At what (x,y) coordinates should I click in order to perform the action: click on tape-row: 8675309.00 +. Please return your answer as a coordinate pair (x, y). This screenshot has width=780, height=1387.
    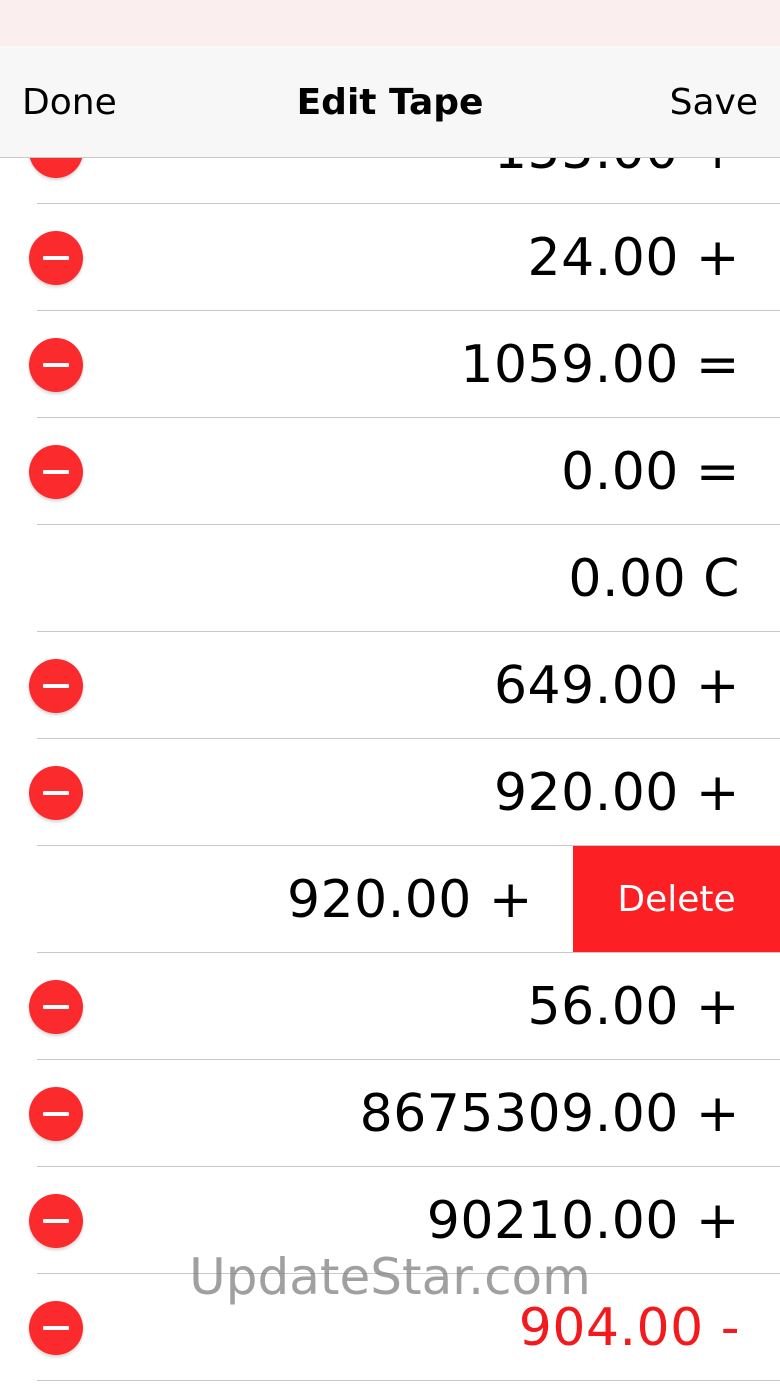
    Looking at the image, I should click on (390, 1113).